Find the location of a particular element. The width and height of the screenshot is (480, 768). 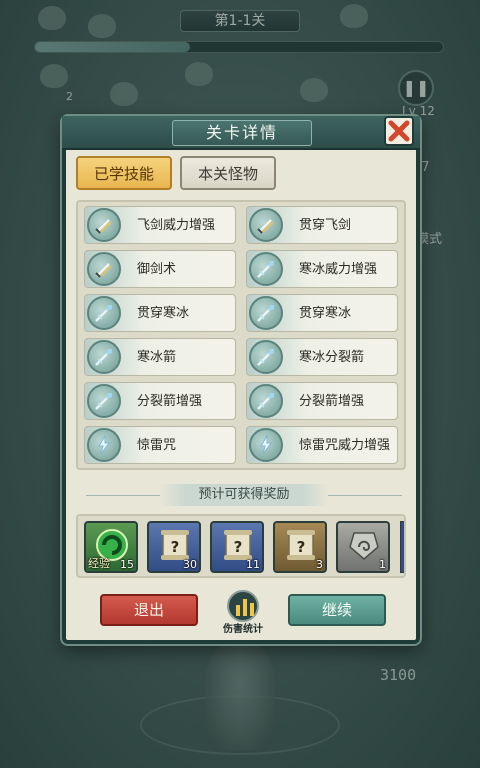

reward-count: 1 is located at coordinates (382, 564).